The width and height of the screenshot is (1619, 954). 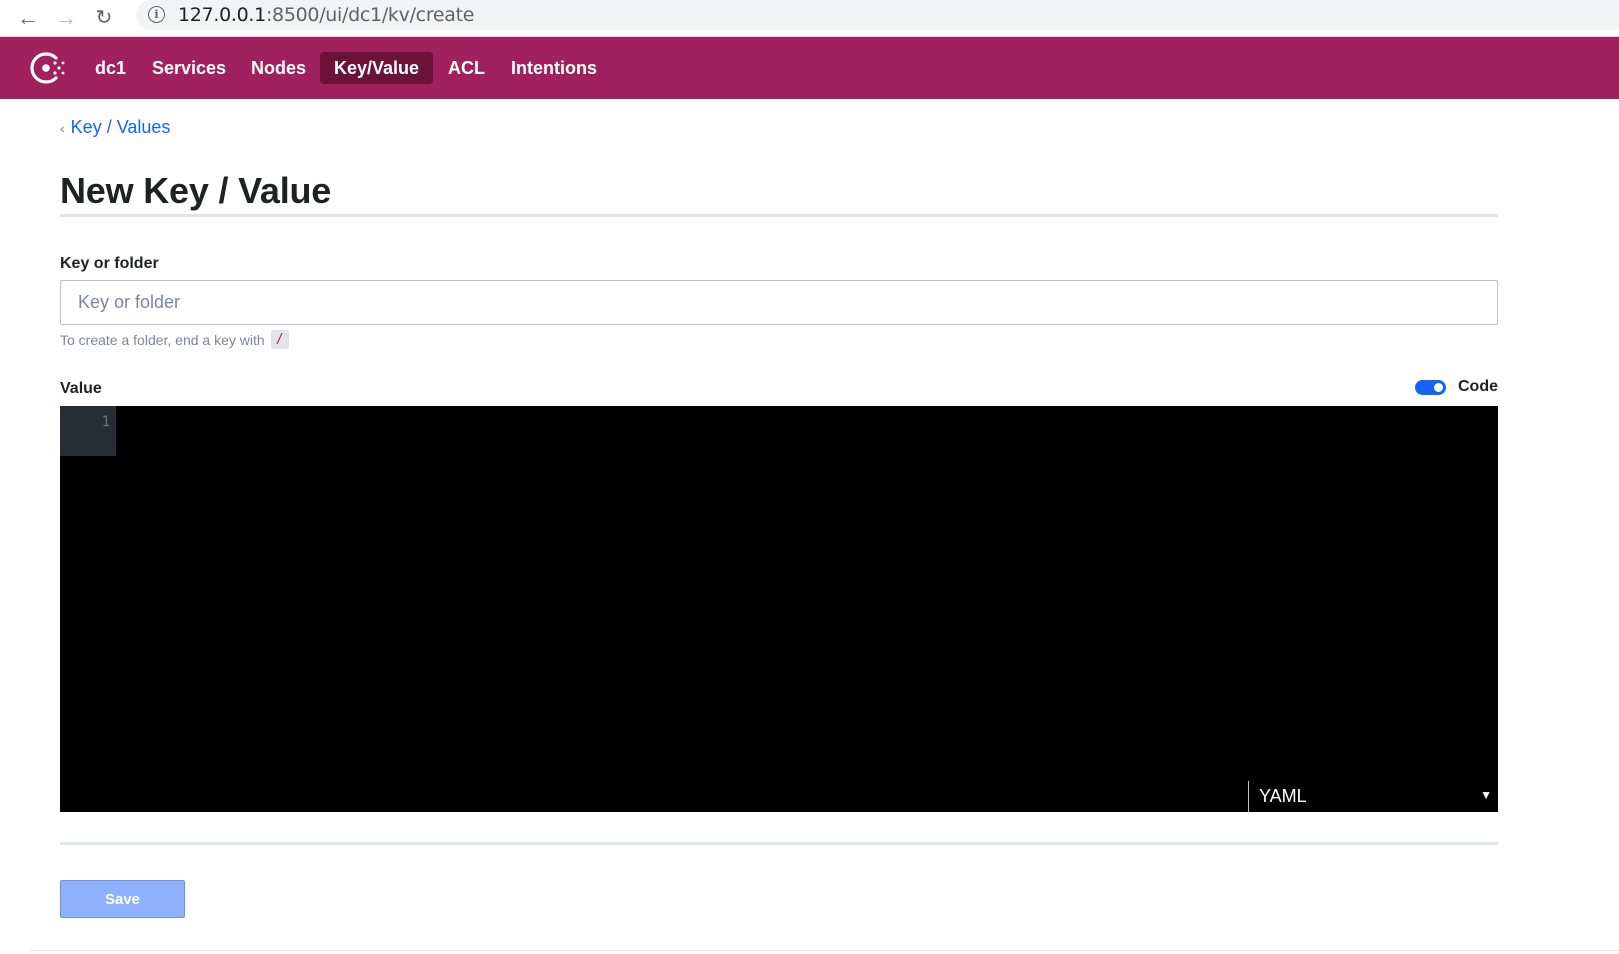 I want to click on key-input, so click(x=779, y=302).